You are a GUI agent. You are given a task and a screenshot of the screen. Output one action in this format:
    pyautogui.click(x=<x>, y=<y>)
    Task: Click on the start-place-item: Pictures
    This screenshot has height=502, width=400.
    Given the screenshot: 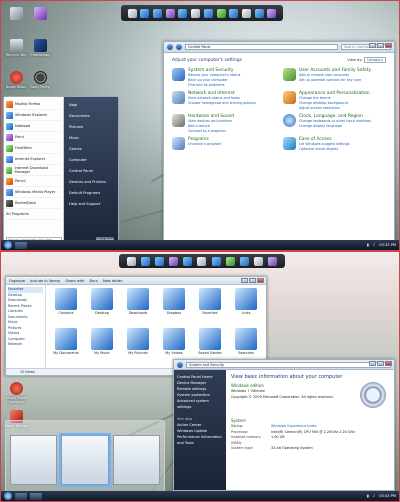 What is the action you would take?
    pyautogui.click(x=91, y=127)
    